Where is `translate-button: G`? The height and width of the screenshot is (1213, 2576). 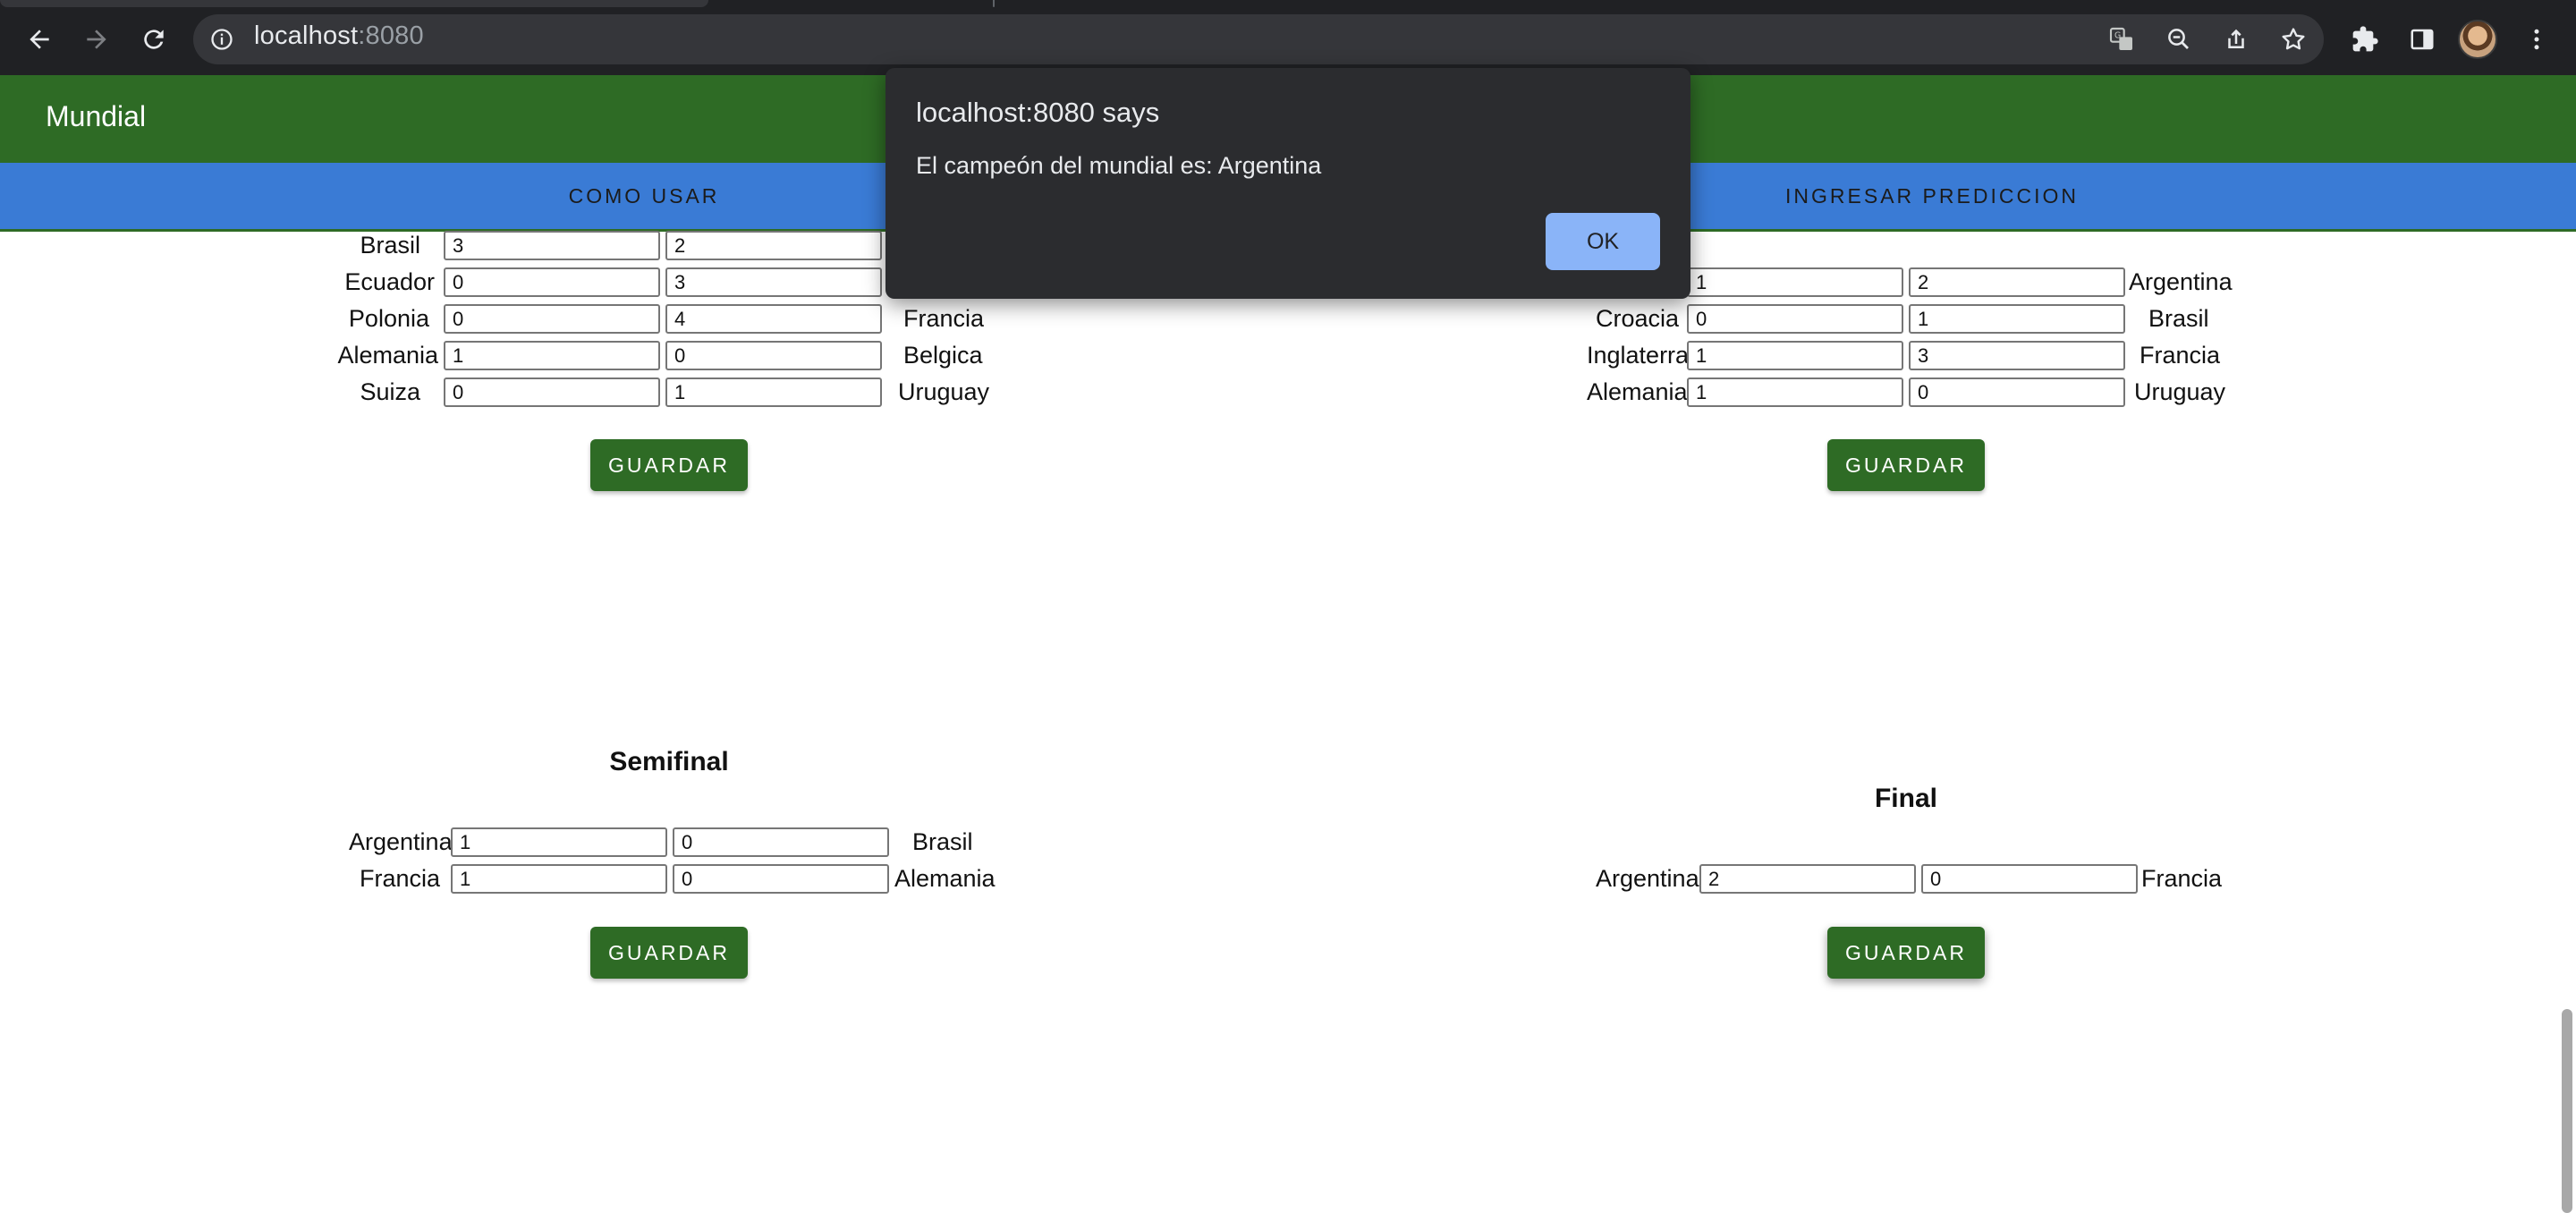
translate-button: G is located at coordinates (2121, 39).